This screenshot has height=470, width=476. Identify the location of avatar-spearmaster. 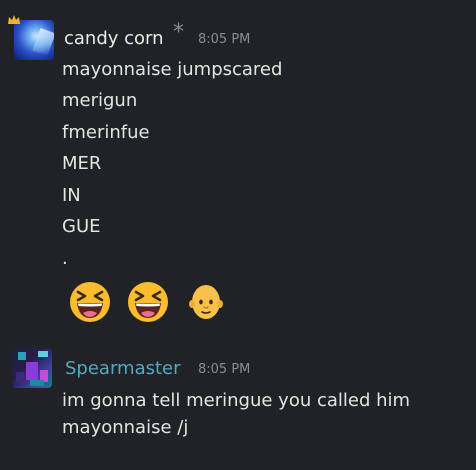
(32, 368).